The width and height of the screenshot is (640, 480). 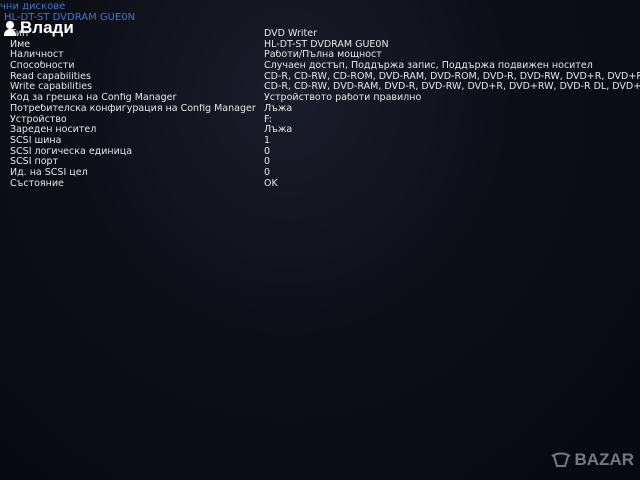 I want to click on property-name: Име, so click(x=20, y=44).